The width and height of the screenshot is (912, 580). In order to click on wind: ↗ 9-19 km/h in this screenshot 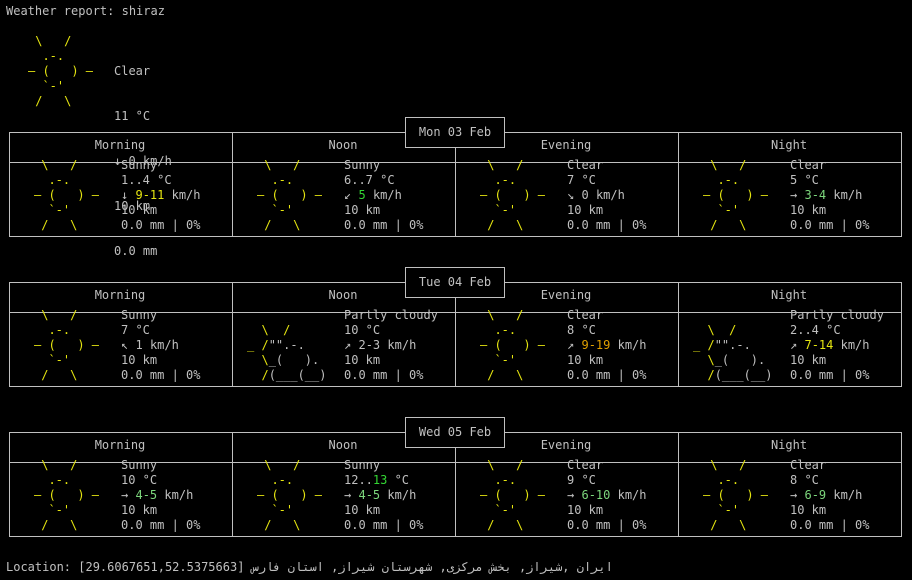, I will do `click(607, 345)`.